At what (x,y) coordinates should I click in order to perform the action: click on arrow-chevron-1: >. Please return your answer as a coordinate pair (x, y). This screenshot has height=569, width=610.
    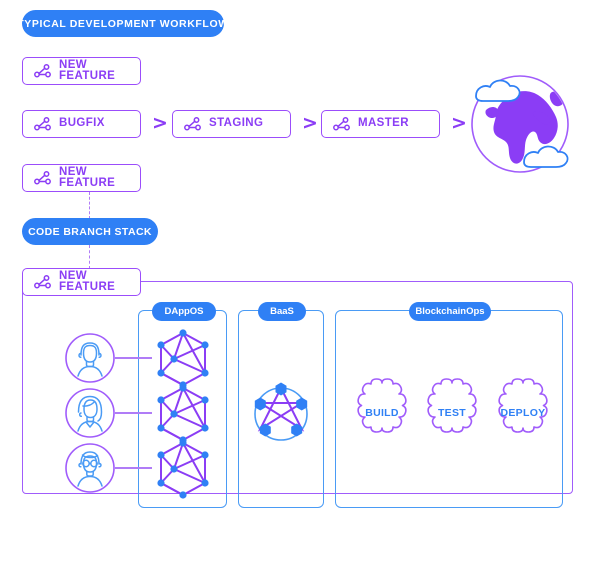
    Looking at the image, I should click on (160, 123).